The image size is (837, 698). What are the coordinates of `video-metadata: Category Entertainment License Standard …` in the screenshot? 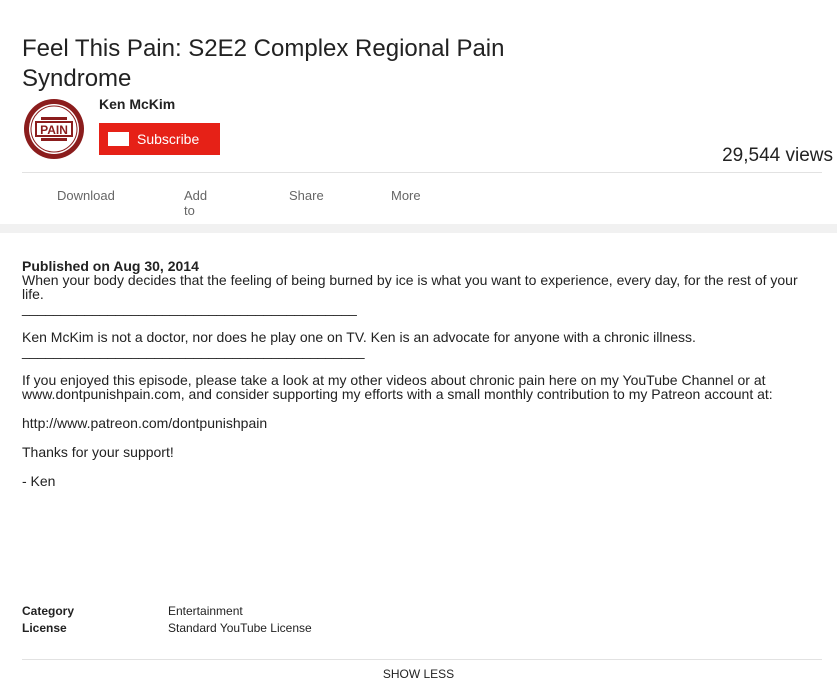 It's located at (167, 620).